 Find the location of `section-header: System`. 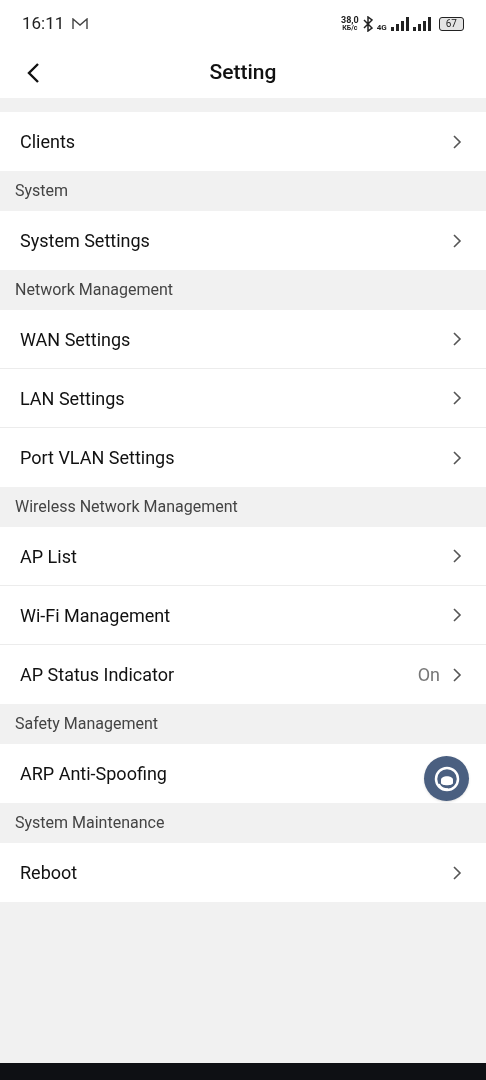

section-header: System is located at coordinates (42, 191).